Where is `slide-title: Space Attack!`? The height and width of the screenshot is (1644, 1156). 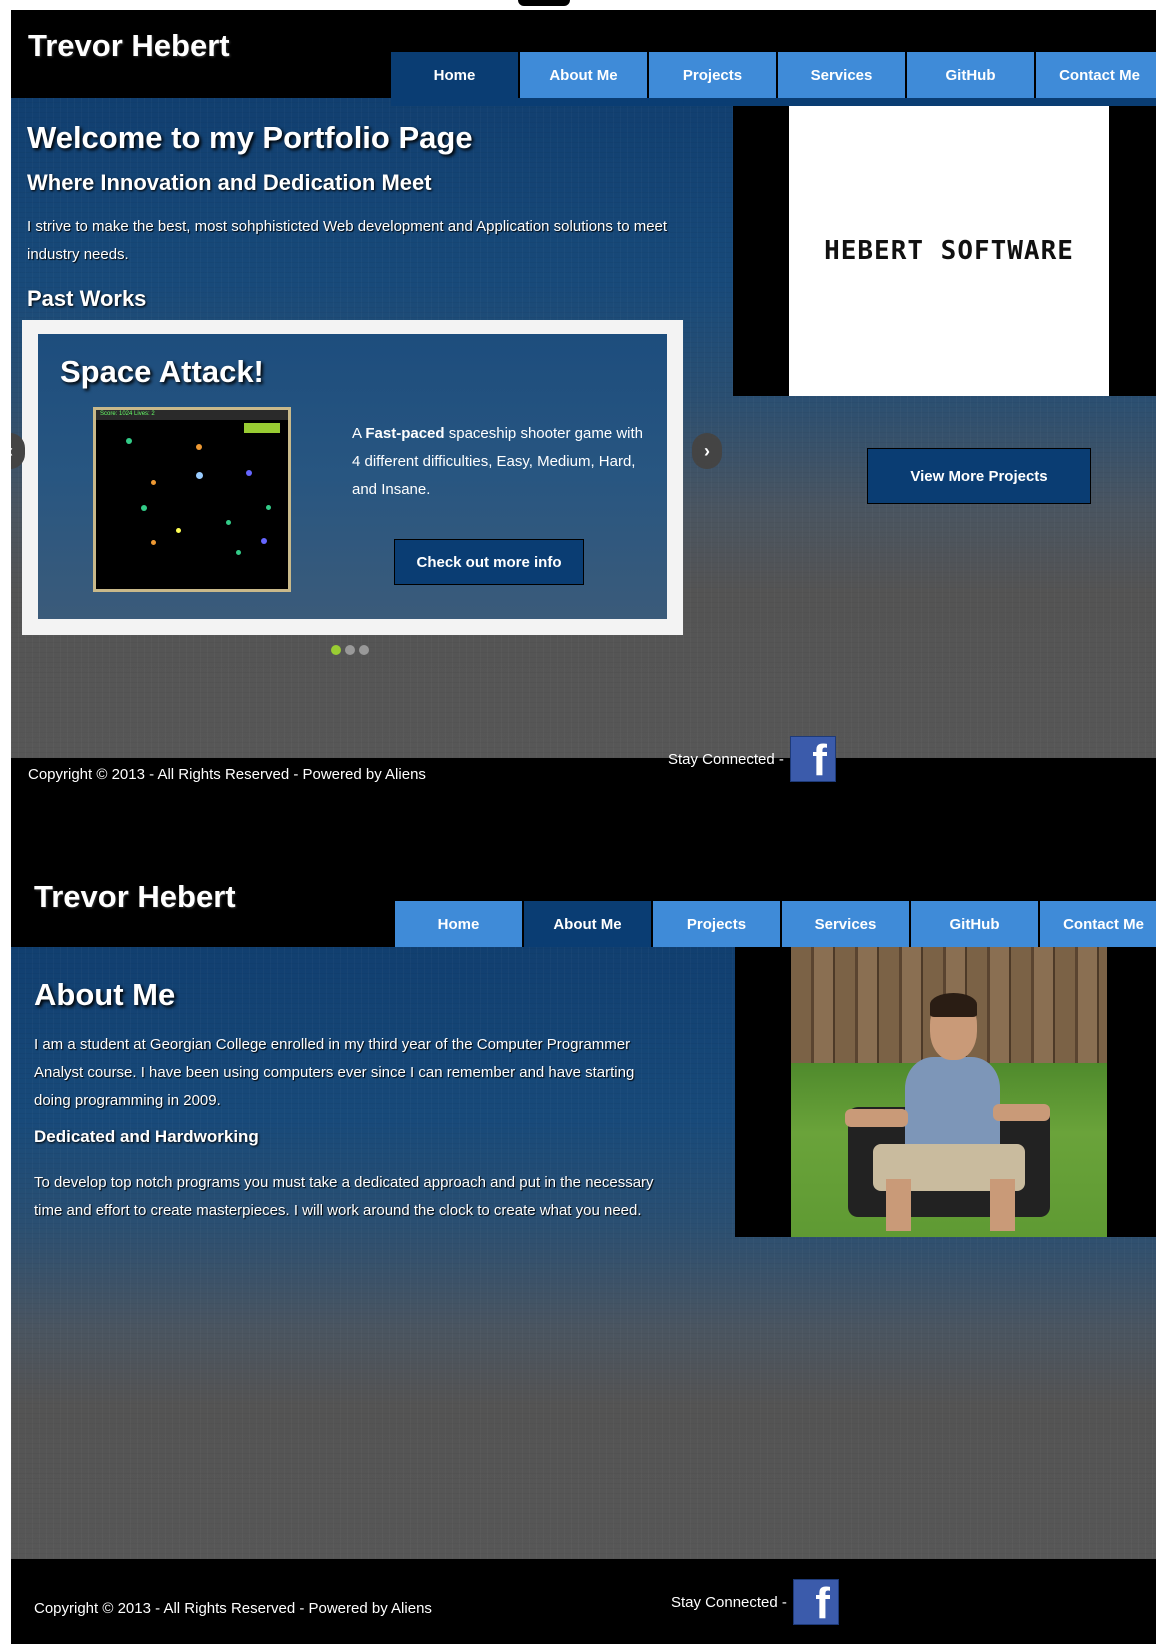
slide-title: Space Attack! is located at coordinates (162, 371).